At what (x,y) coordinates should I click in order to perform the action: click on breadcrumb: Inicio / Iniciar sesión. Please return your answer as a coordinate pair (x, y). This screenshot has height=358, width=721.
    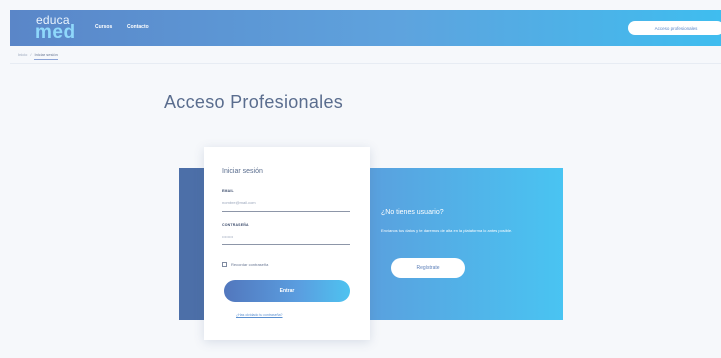
    Looking at the image, I should click on (38, 55).